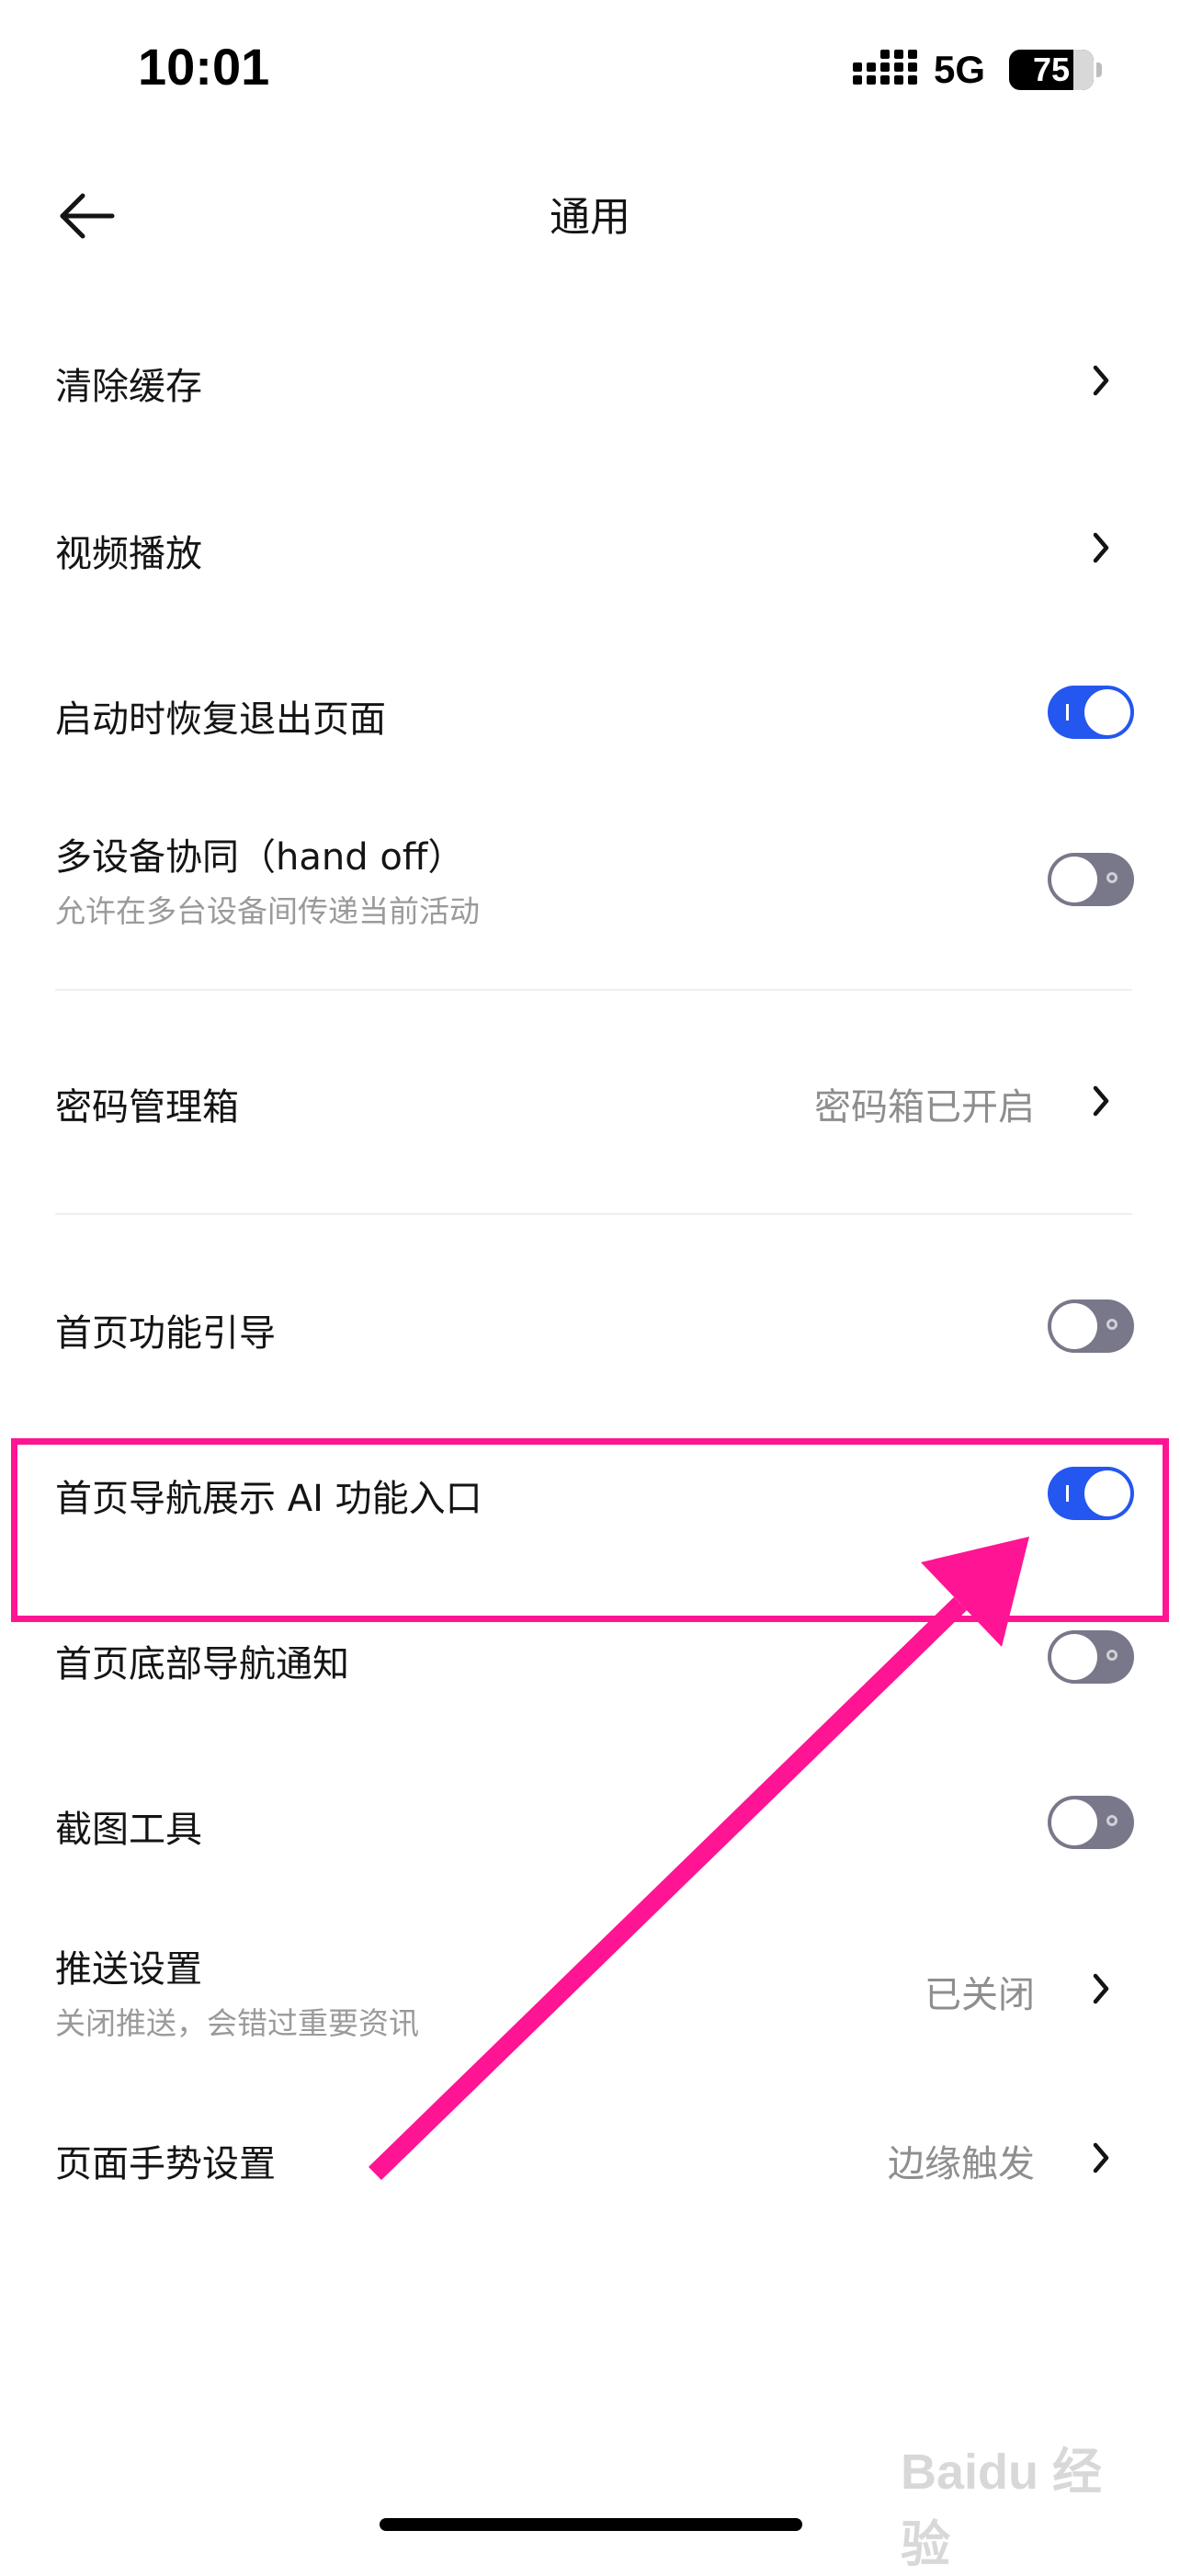 This screenshot has width=1180, height=2576. Describe the element at coordinates (590, 1530) in the screenshot. I see `highlight-box` at that location.